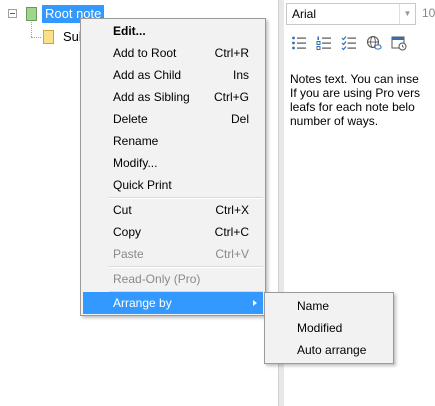 The width and height of the screenshot is (435, 406). I want to click on menu-item-label: Add as Child, so click(147, 75).